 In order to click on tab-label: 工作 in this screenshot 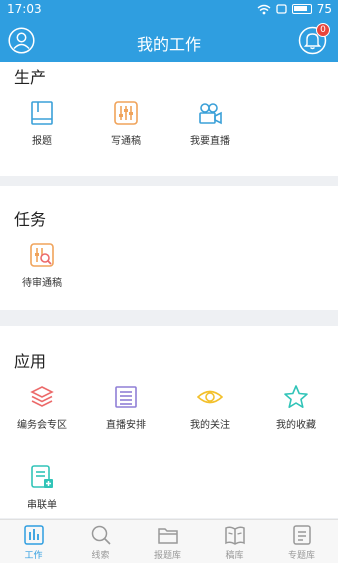, I will do `click(33, 556)`.